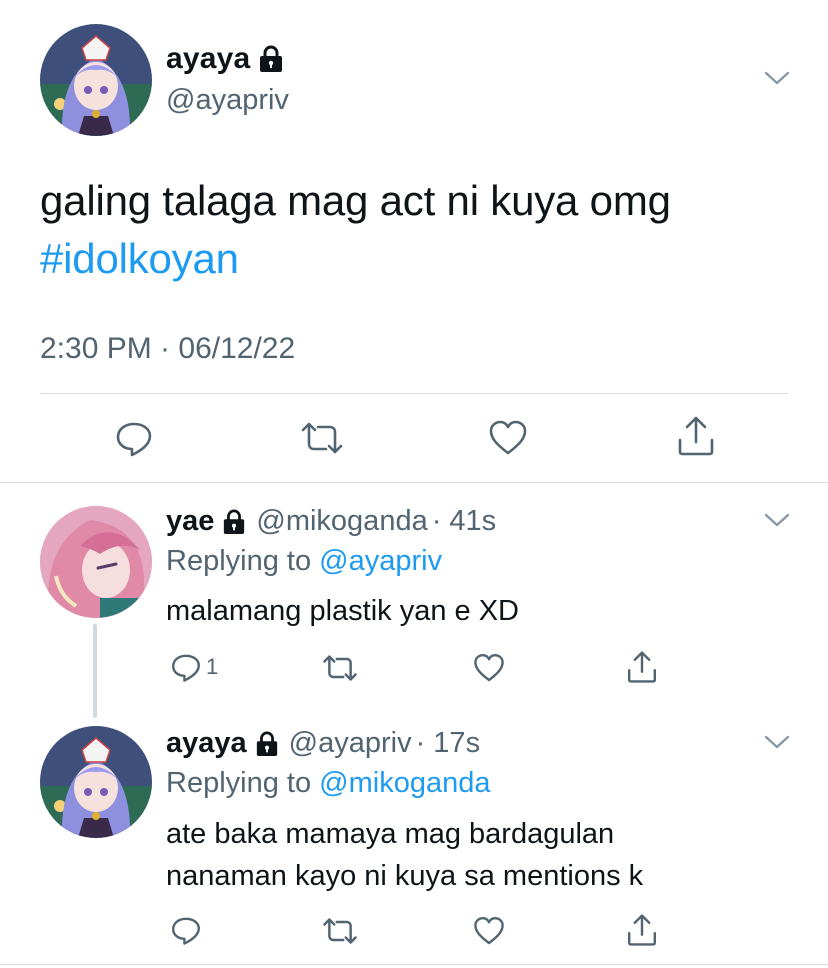 The width and height of the screenshot is (828, 968). What do you see at coordinates (464, 521) in the screenshot?
I see `reply-time: · 41s` at bounding box center [464, 521].